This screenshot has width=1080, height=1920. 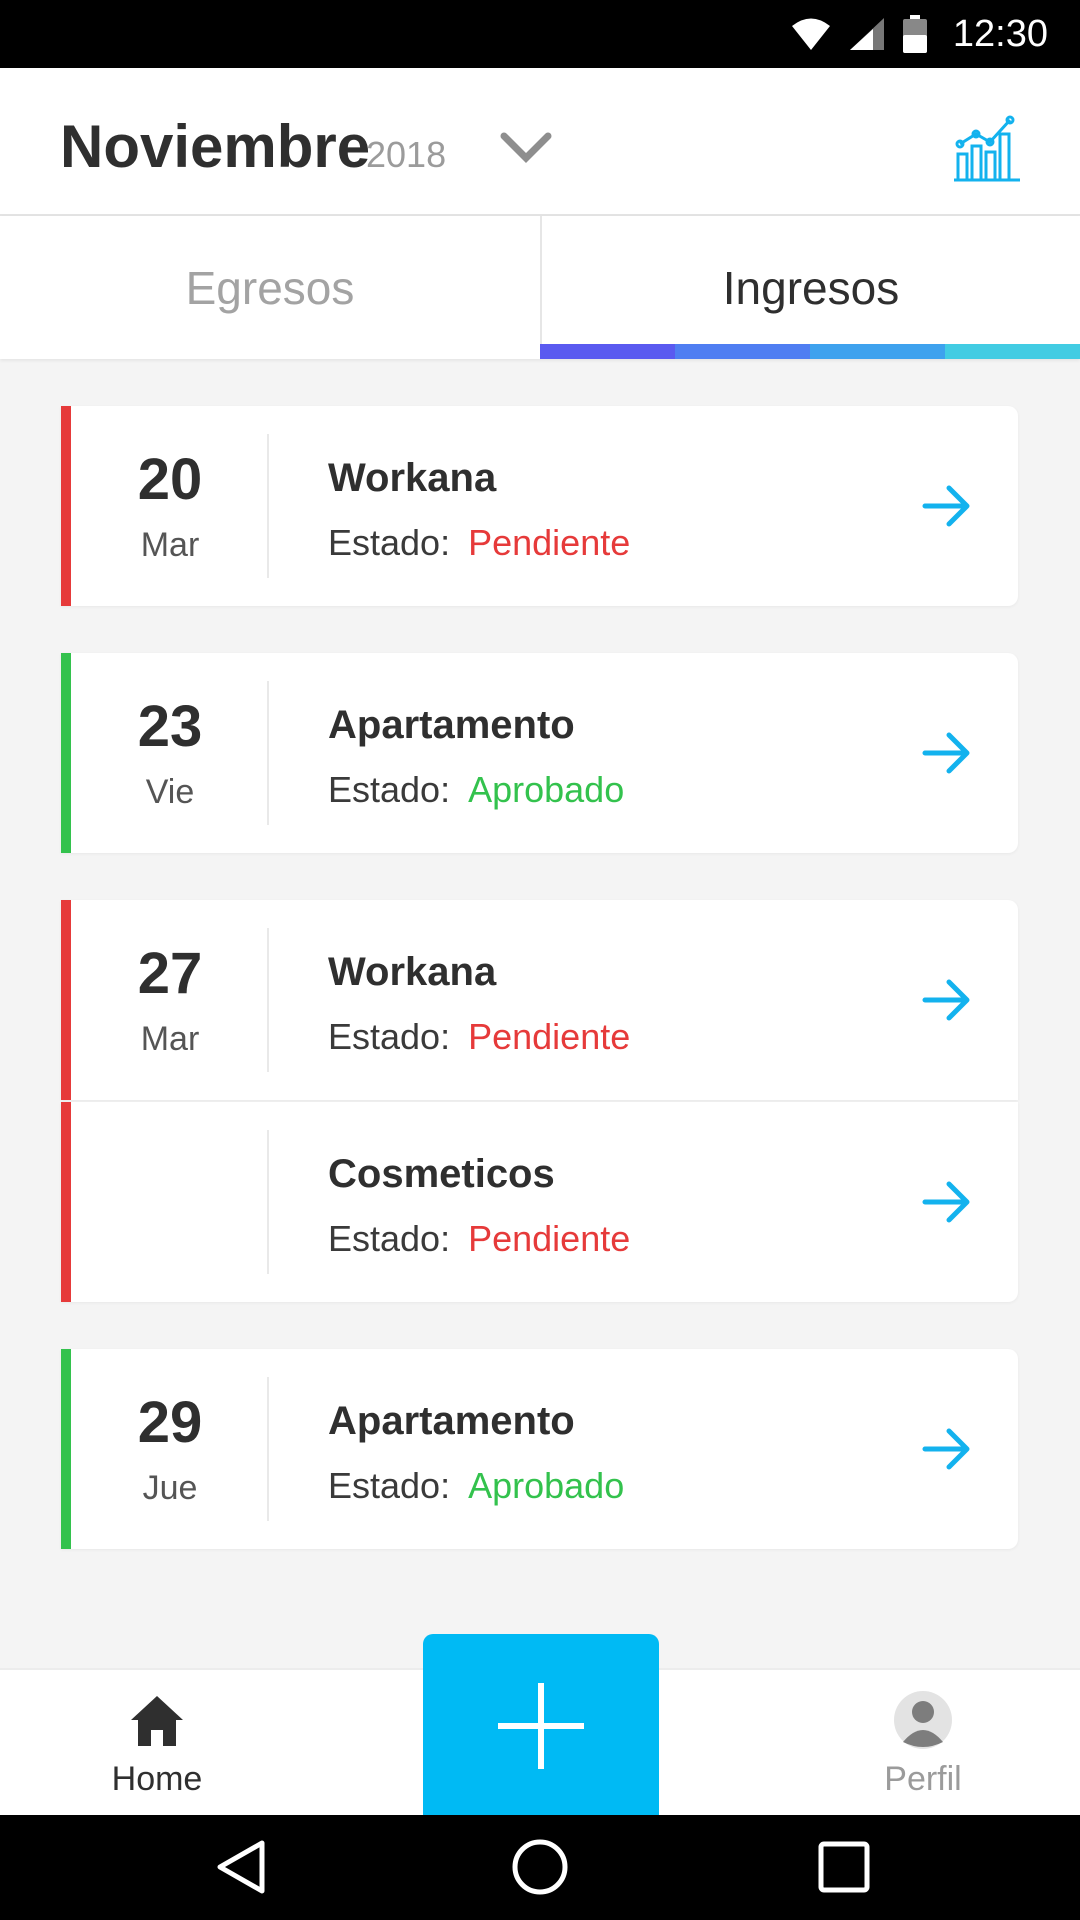 I want to click on entry-card: 29 Jue Apartamento Estado: Aprobado, so click(x=539, y=1449).